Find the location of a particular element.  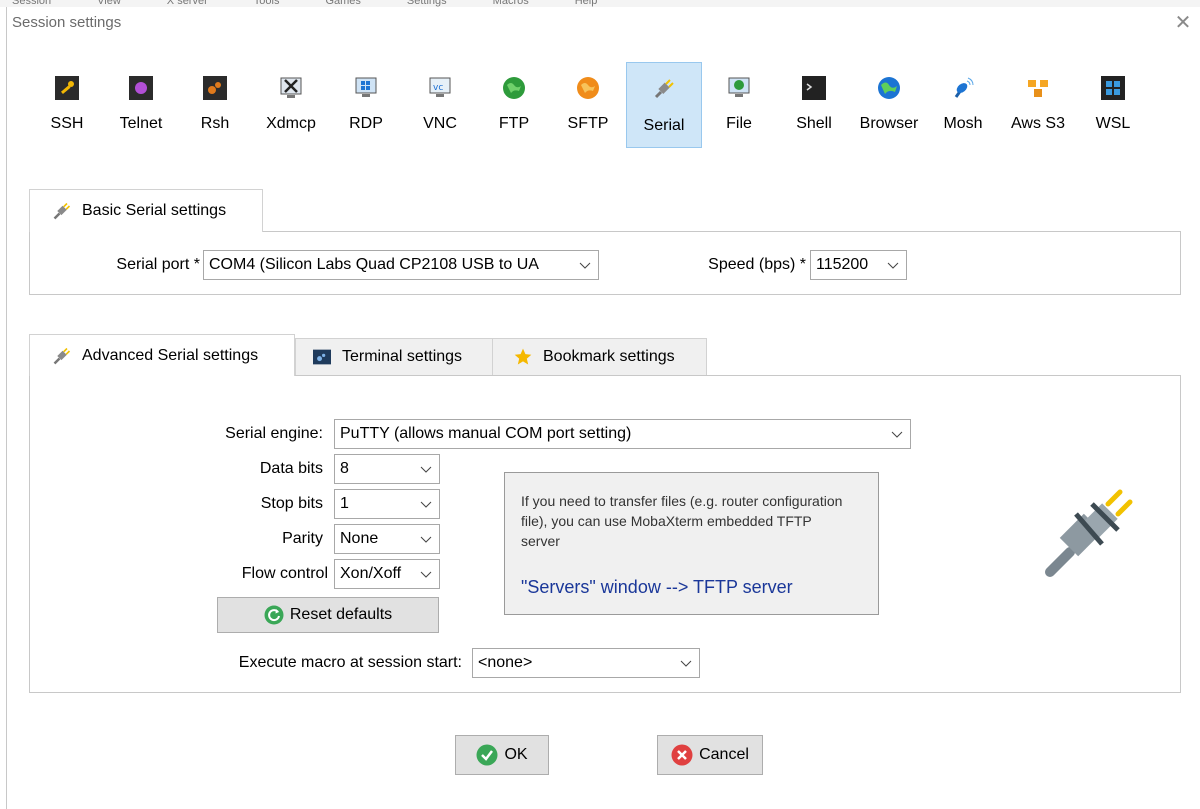

execute-macro-label: Execute macro at session start: is located at coordinates (350, 662).